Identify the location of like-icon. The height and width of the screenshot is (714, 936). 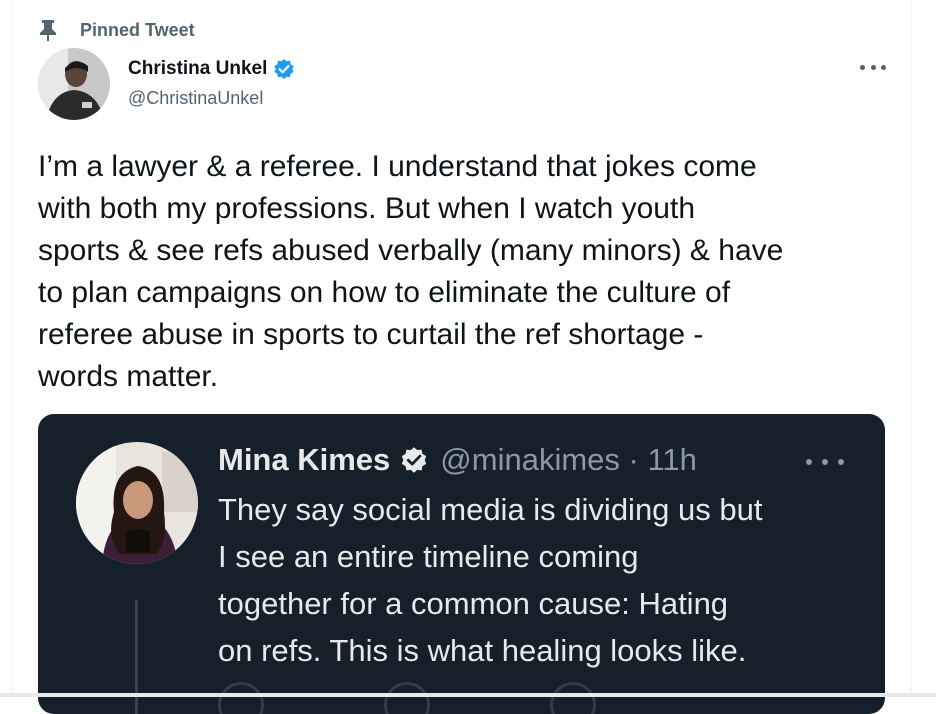
(573, 698).